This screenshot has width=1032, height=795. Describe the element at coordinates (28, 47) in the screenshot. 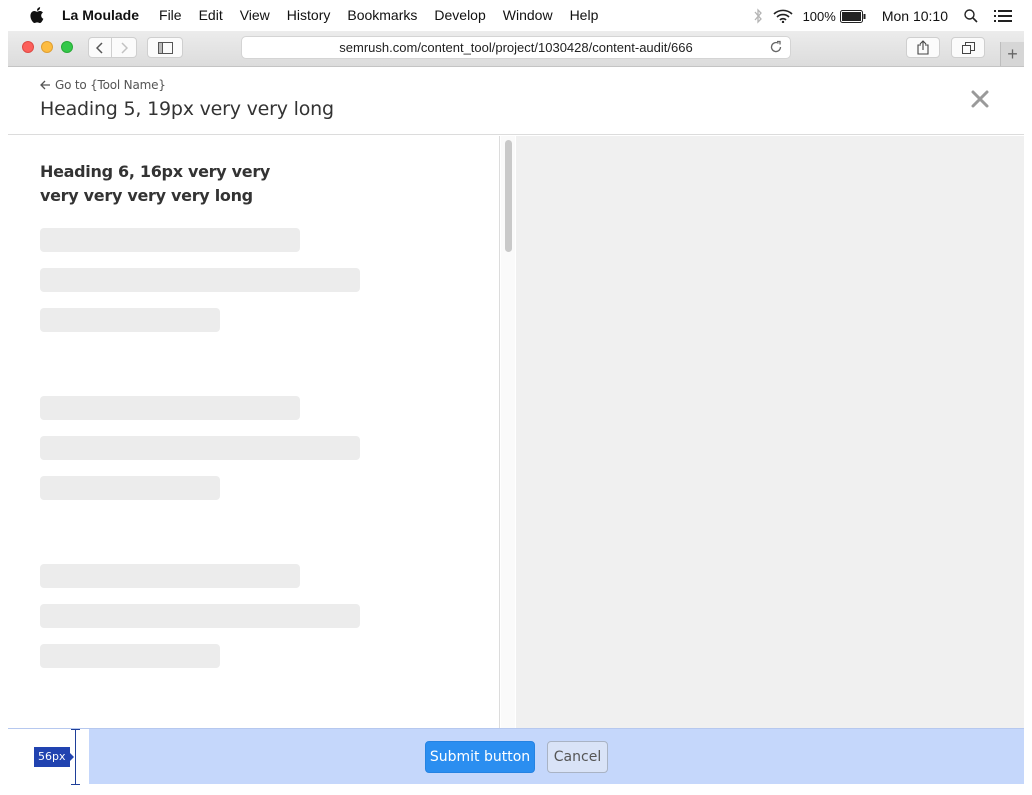

I see `window-close-button` at that location.